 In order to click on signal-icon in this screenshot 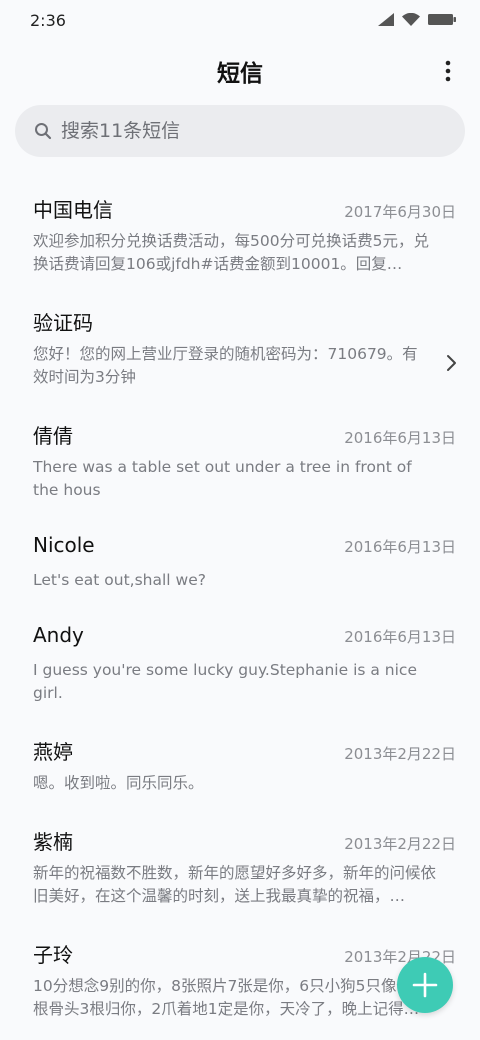, I will do `click(386, 19)`.